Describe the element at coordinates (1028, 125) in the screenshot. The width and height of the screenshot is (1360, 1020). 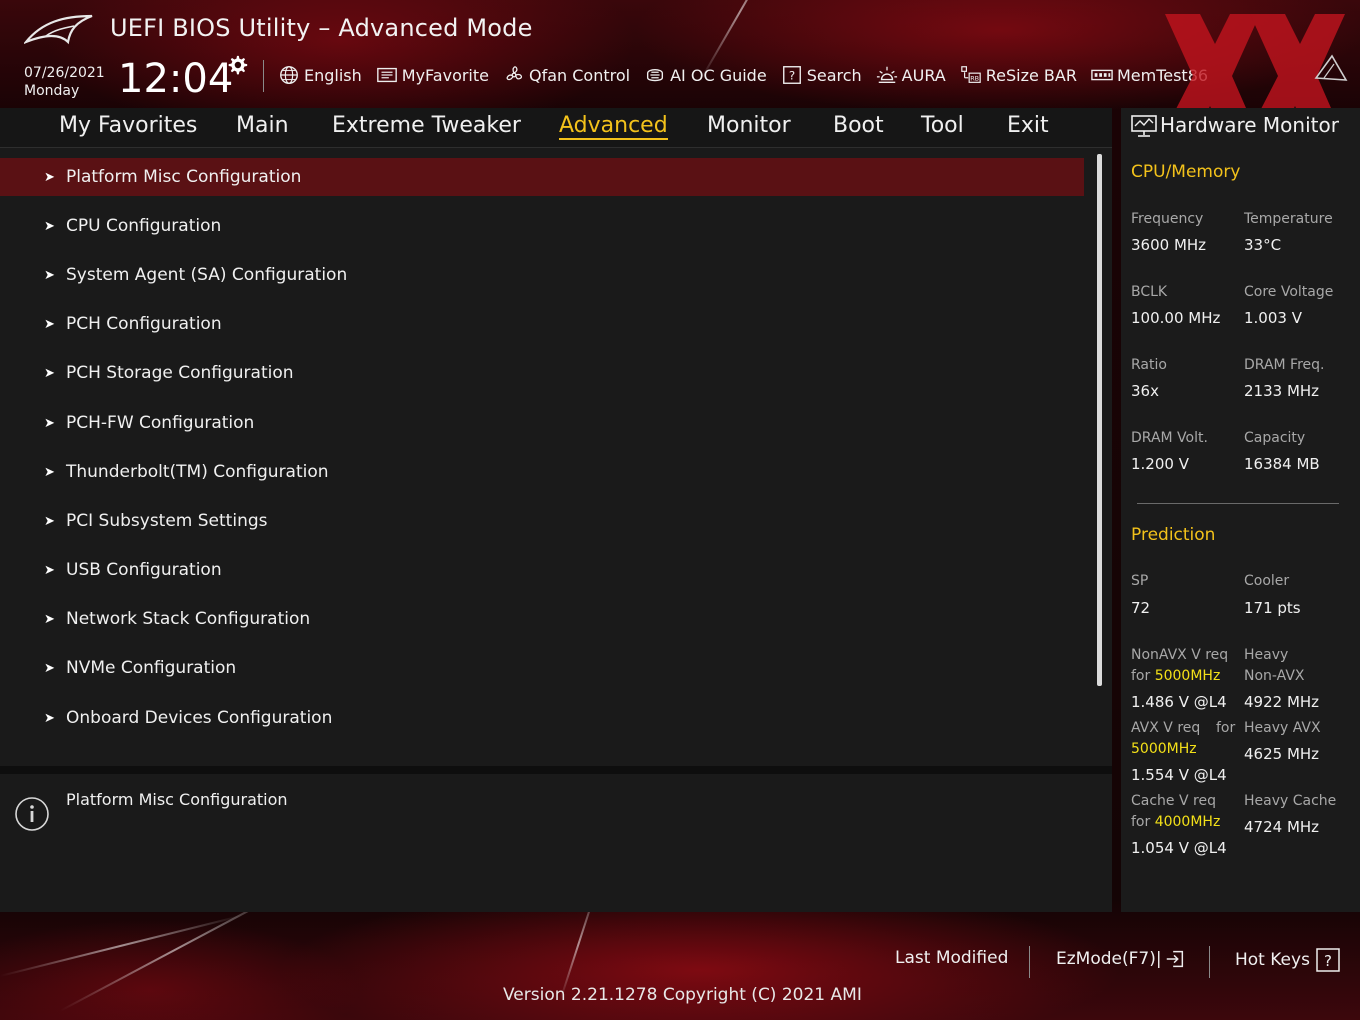
I see `tab-exit: Exit` at that location.